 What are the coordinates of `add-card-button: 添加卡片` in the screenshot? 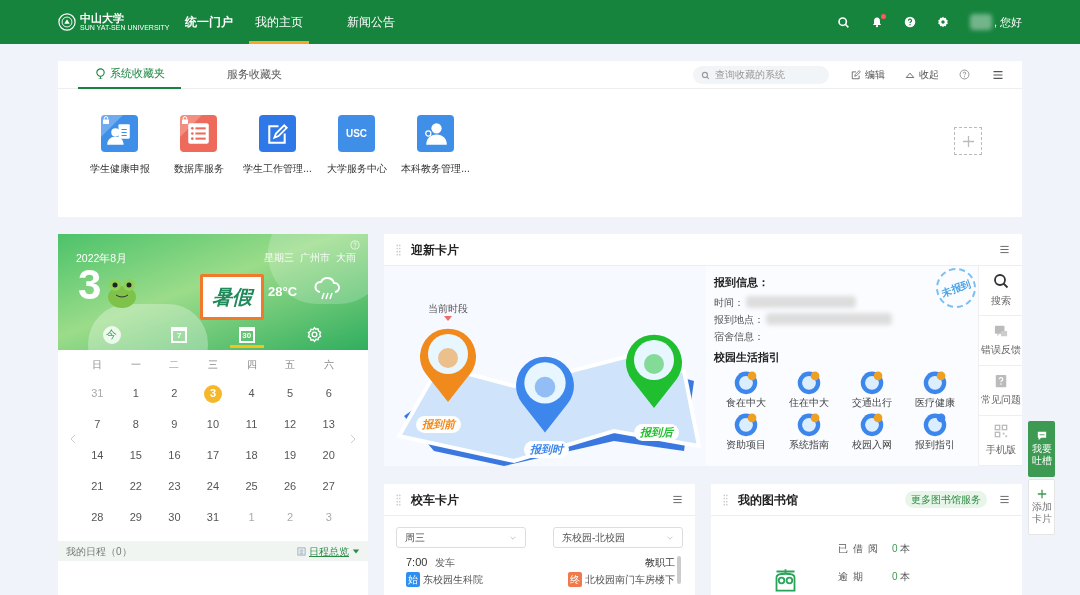 It's located at (1041, 507).